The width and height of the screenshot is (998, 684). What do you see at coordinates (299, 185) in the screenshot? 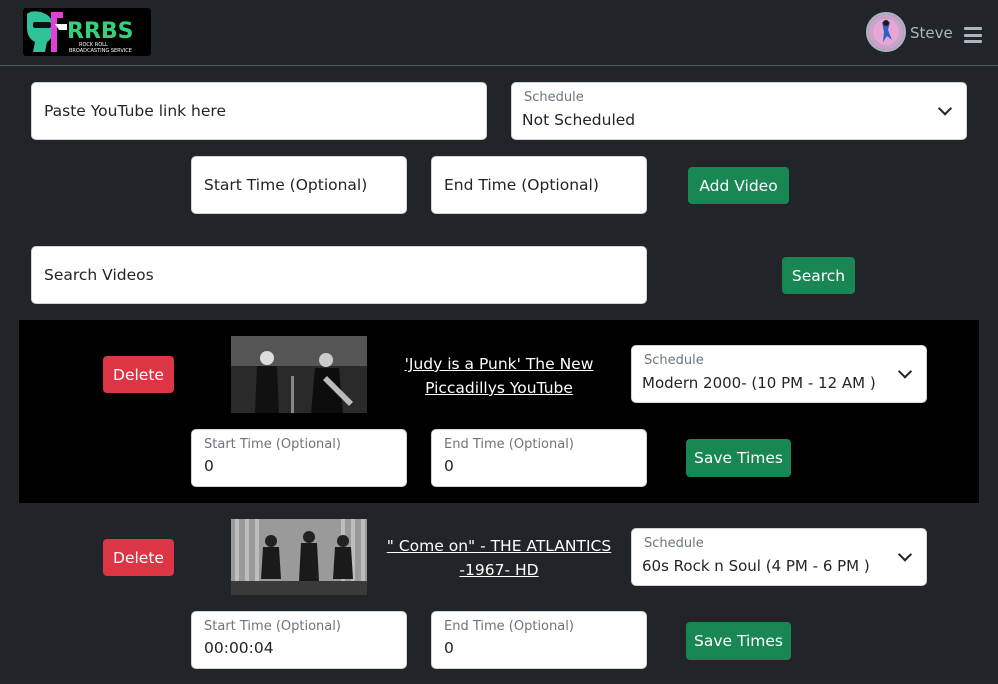
I see `start-time-input: Start Time (Optional)` at bounding box center [299, 185].